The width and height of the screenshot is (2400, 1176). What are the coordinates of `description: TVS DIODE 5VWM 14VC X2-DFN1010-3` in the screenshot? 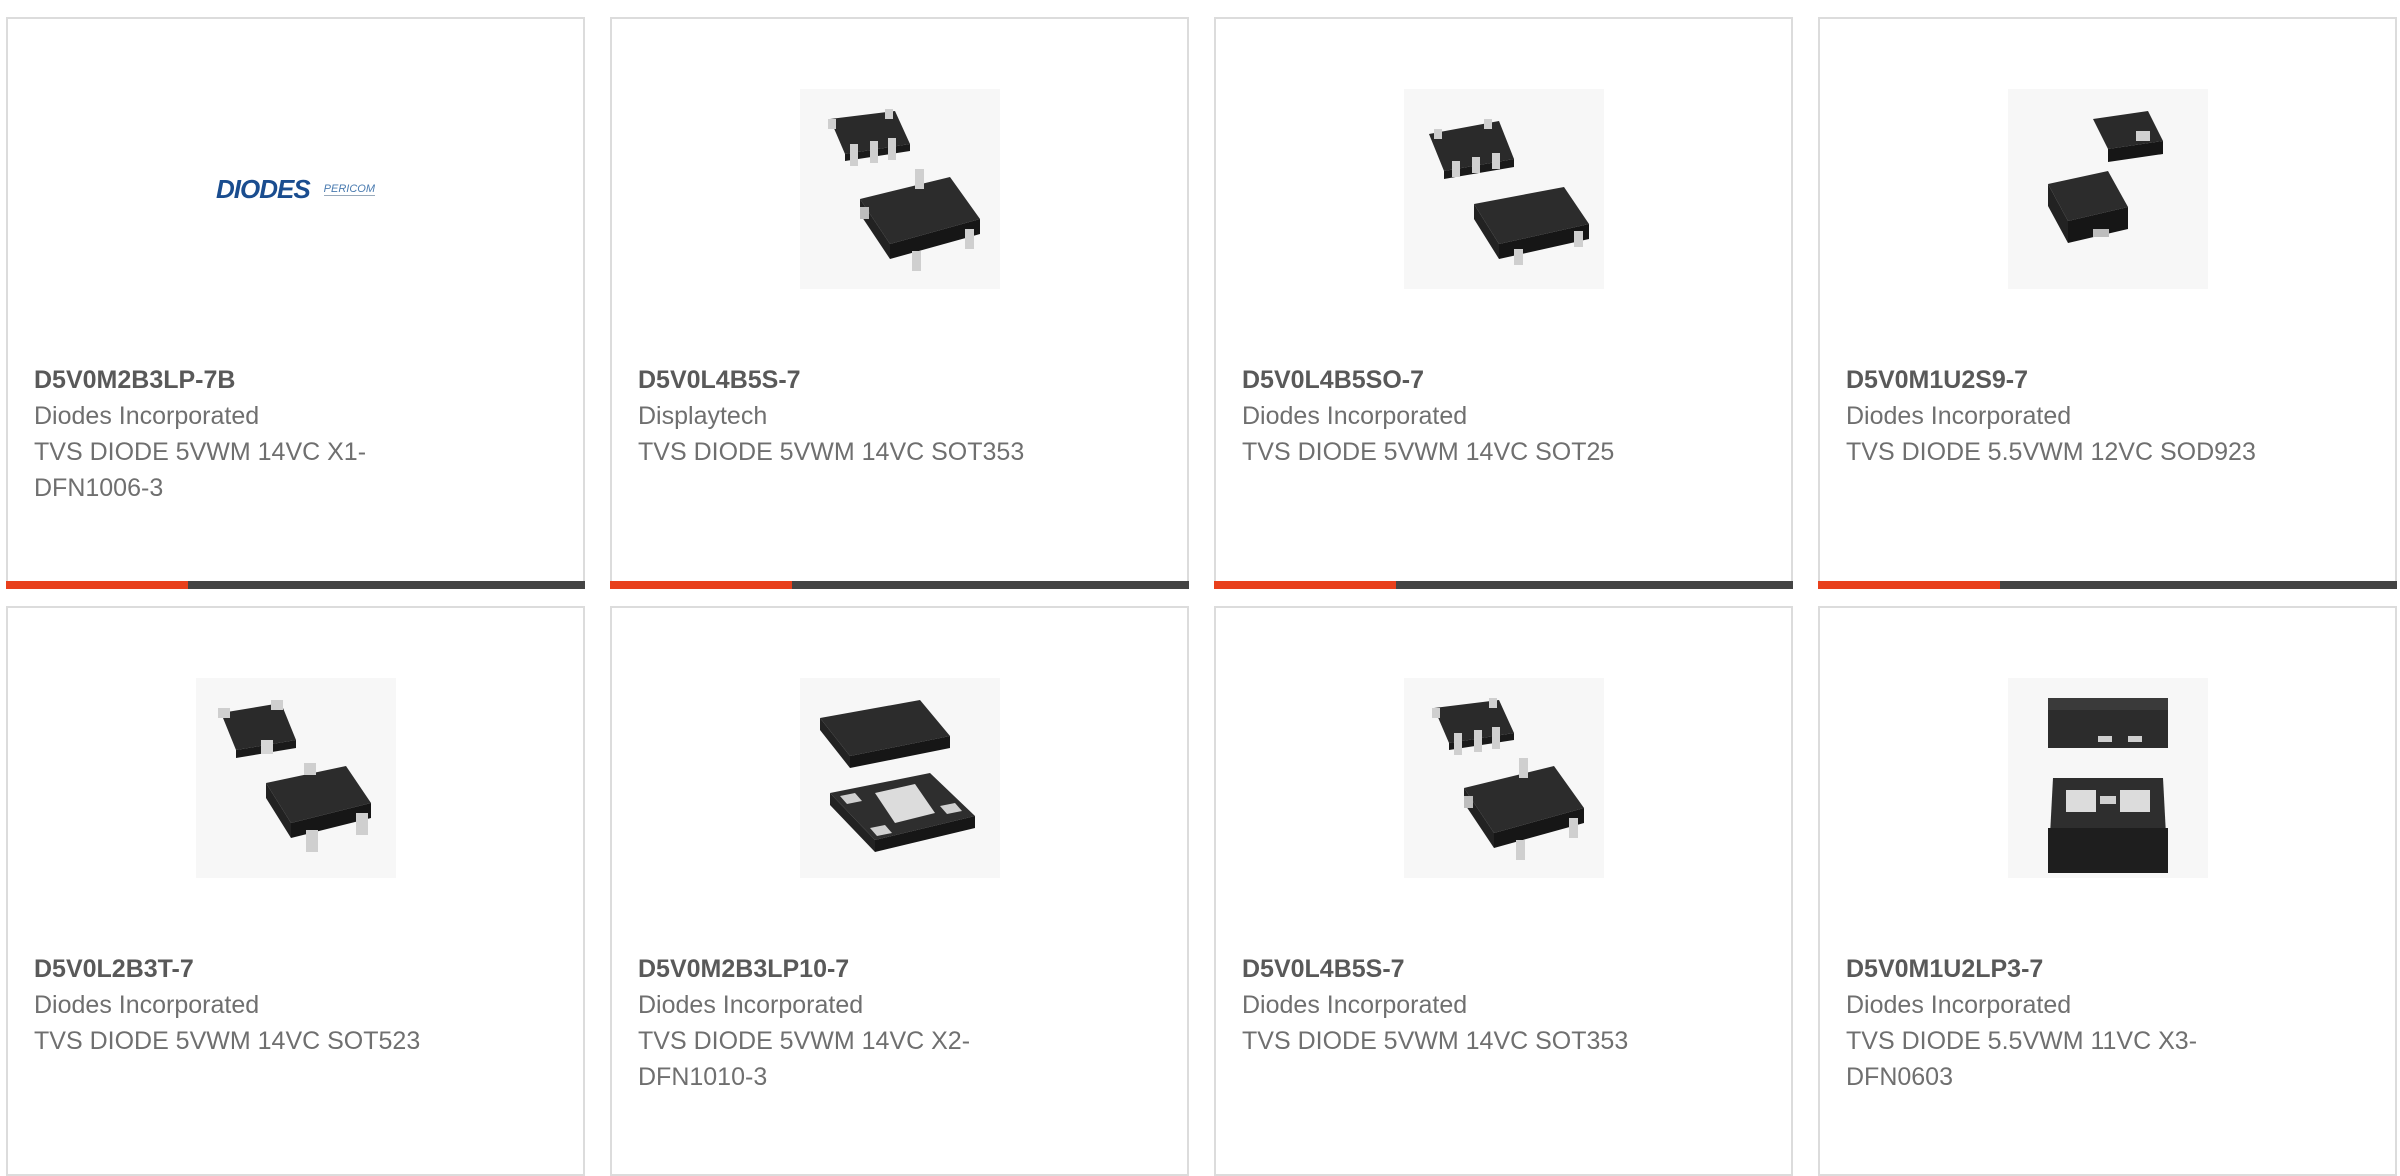 It's located at (804, 1059).